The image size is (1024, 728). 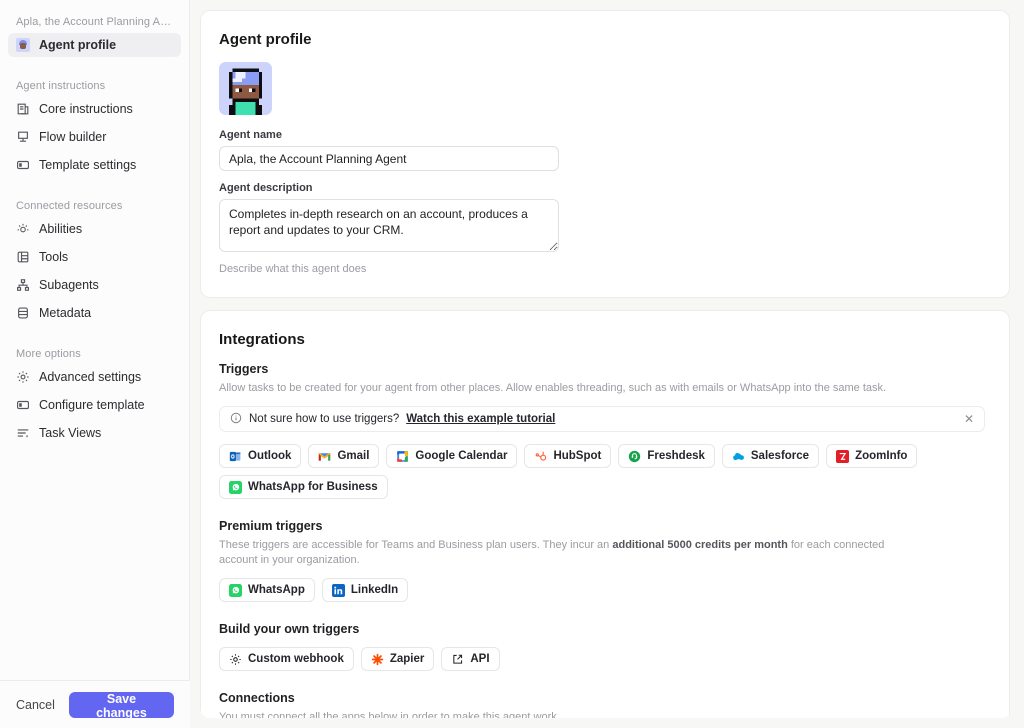 I want to click on chip-label: LinkedIn, so click(x=374, y=590).